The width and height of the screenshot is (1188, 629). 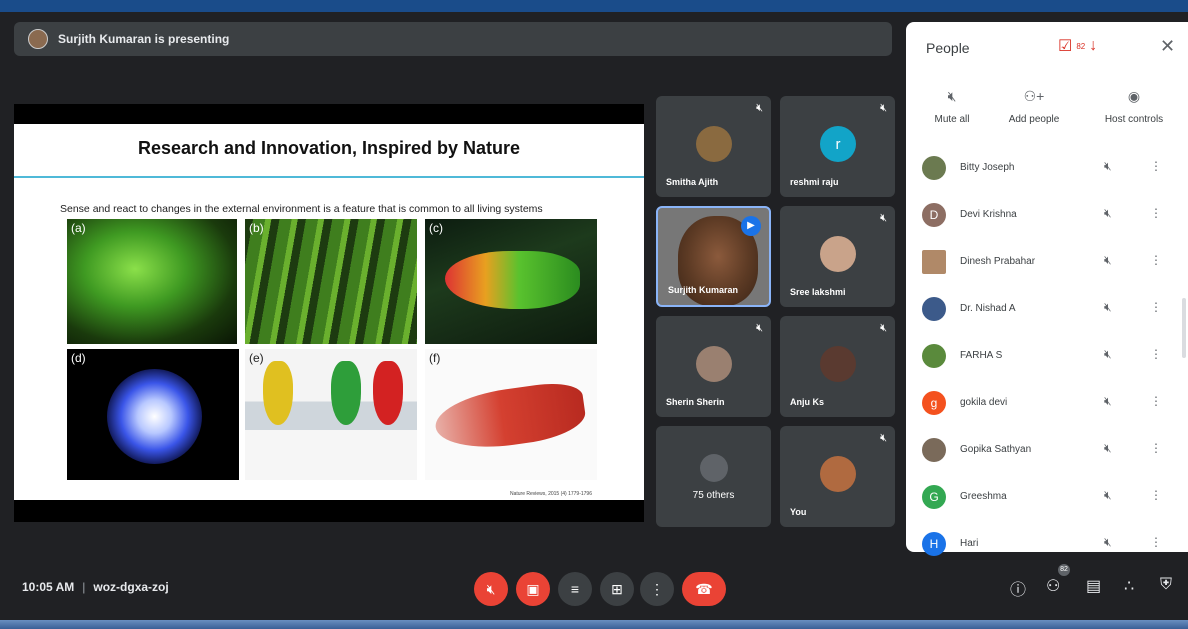 What do you see at coordinates (1065, 46) in the screenshot?
I see `clipboard-icon: ☑︎` at bounding box center [1065, 46].